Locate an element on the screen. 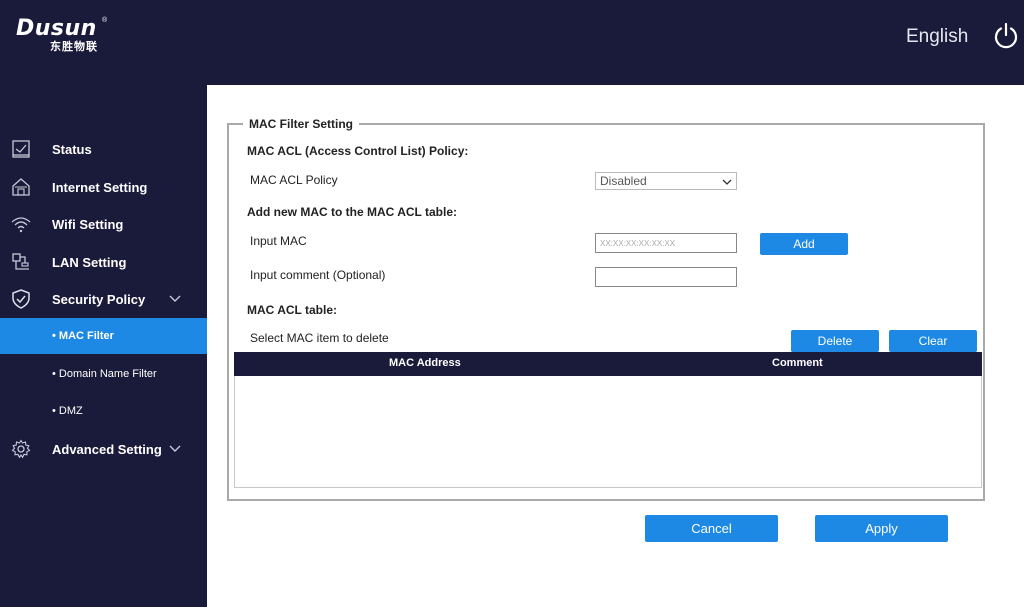  apply-button: Apply is located at coordinates (881, 528).